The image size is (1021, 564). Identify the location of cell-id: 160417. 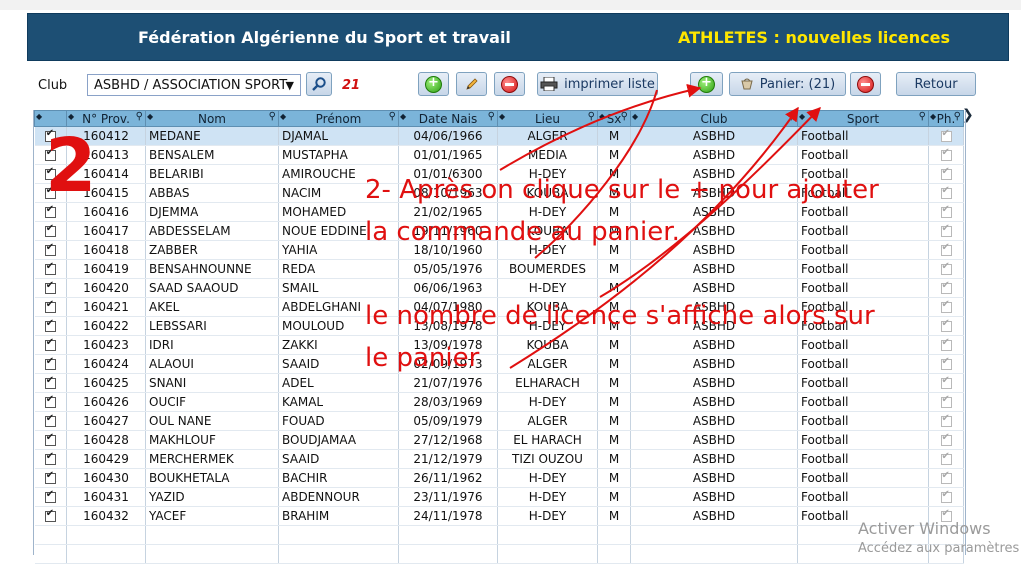
(106, 231).